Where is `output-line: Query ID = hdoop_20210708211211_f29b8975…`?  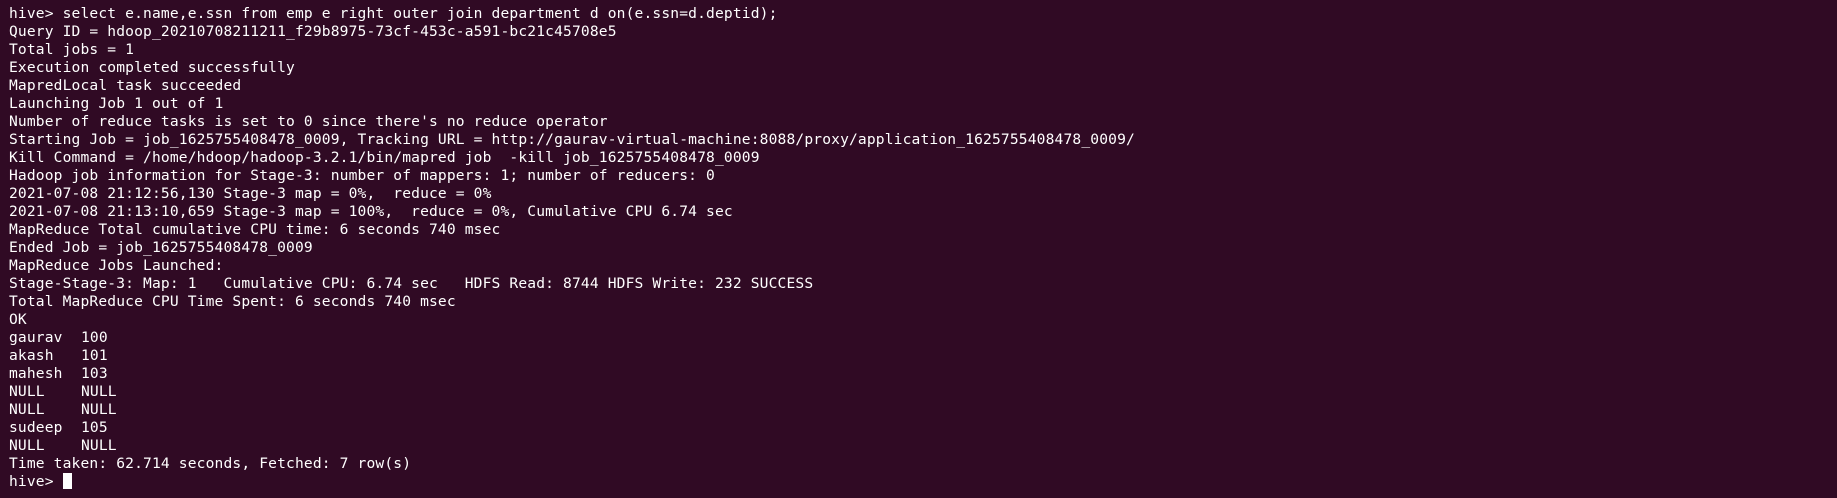 output-line: Query ID = hdoop_20210708211211_f29b8975… is located at coordinates (313, 31).